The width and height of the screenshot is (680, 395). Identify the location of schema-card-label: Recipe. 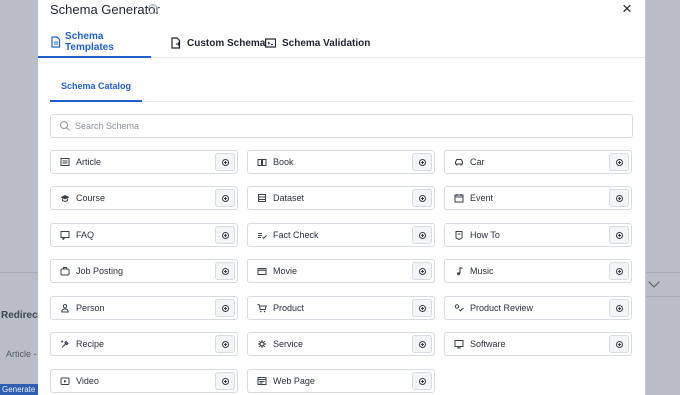
(90, 344).